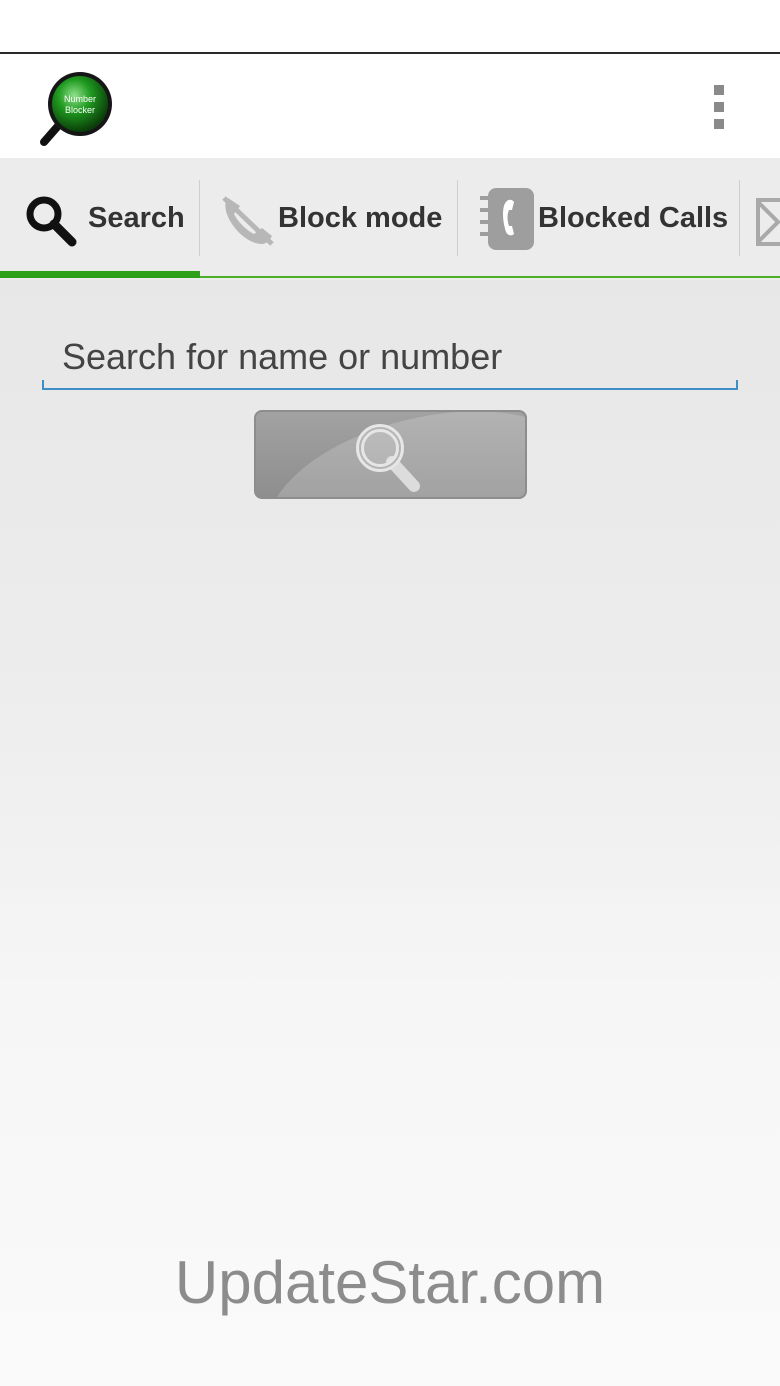 The image size is (780, 1386). Describe the element at coordinates (390, 358) in the screenshot. I see `search-input` at that location.